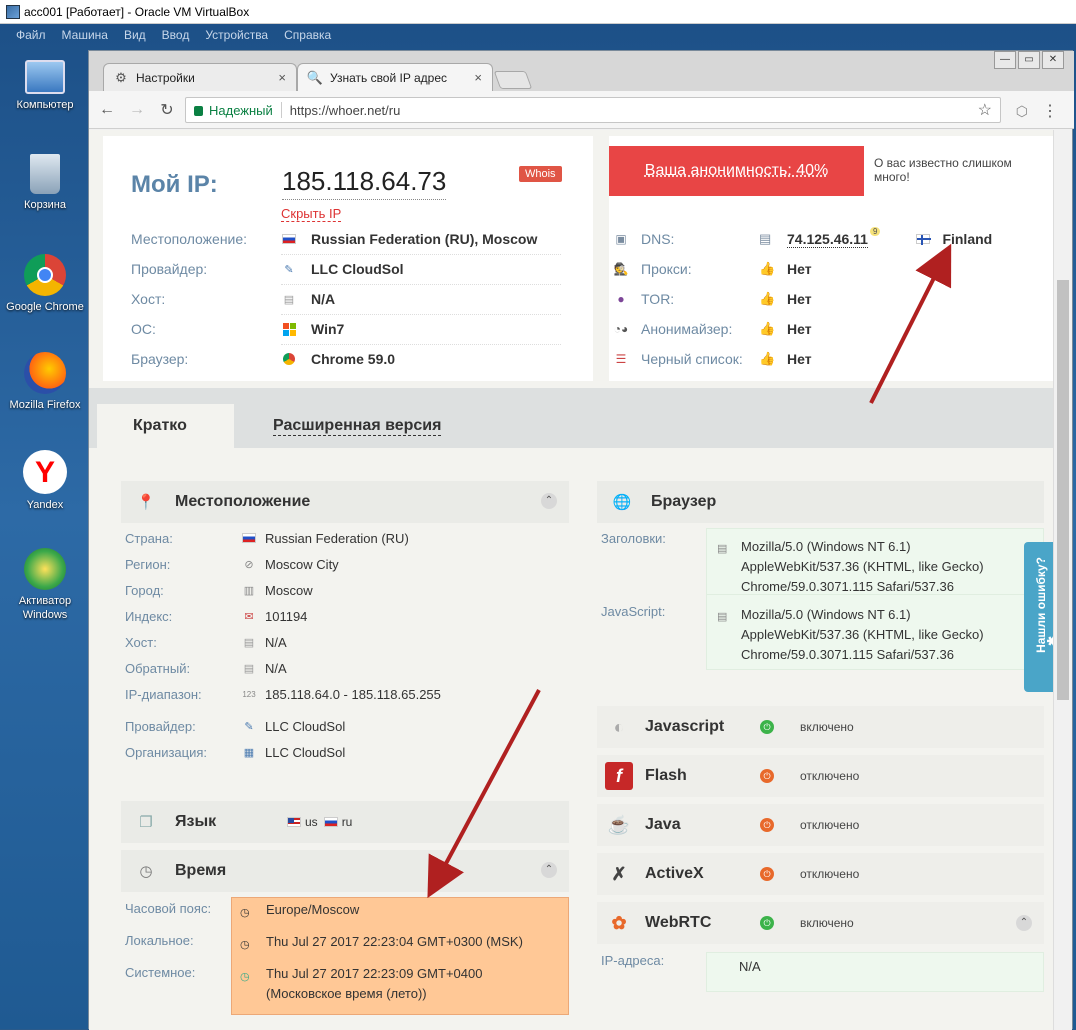 The image size is (1076, 1030). What do you see at coordinates (45, 77) in the screenshot?
I see `computer-icon` at bounding box center [45, 77].